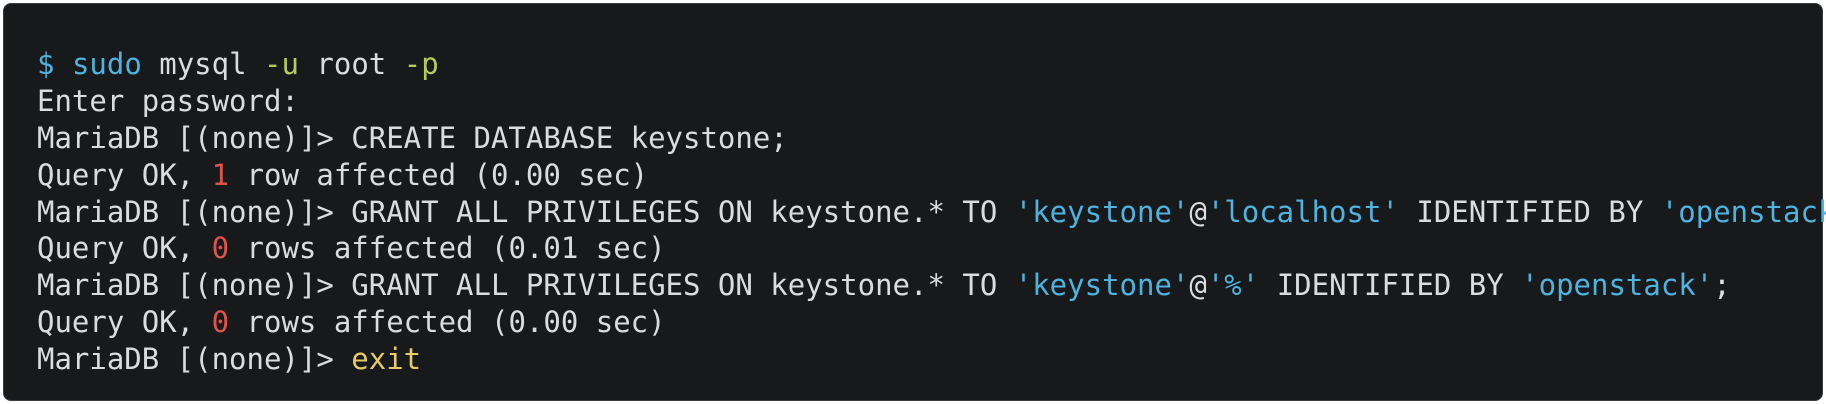 The image size is (1826, 404). What do you see at coordinates (931, 248) in the screenshot?
I see `terminal-line-6: Query OK, 0 rows affected (0.01 sec)` at bounding box center [931, 248].